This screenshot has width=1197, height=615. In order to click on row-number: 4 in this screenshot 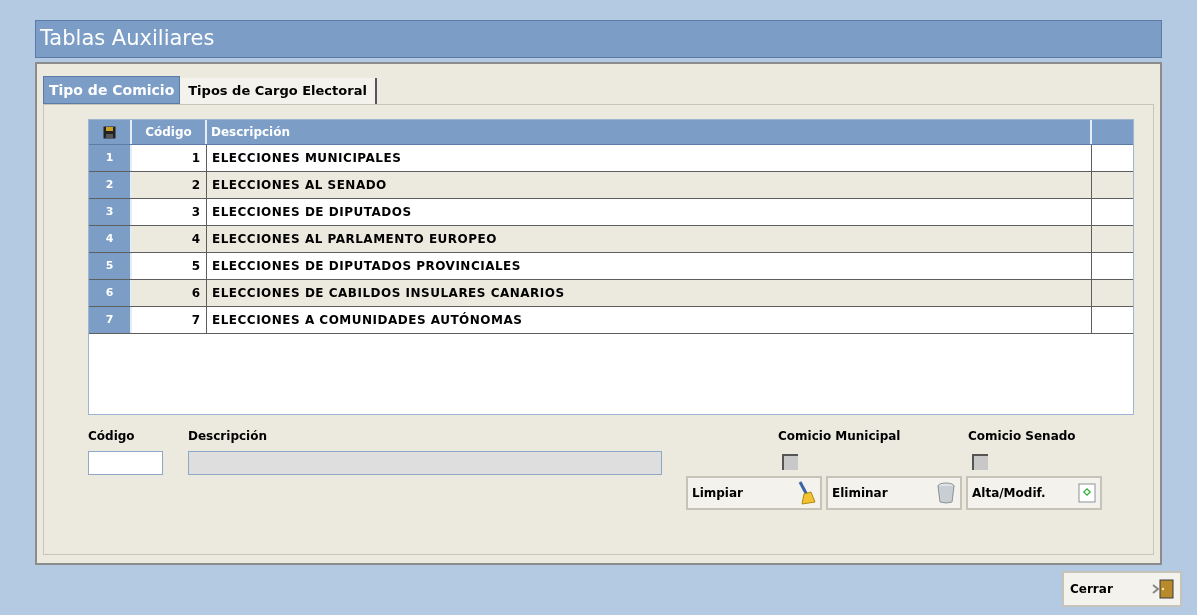, I will do `click(110, 239)`.